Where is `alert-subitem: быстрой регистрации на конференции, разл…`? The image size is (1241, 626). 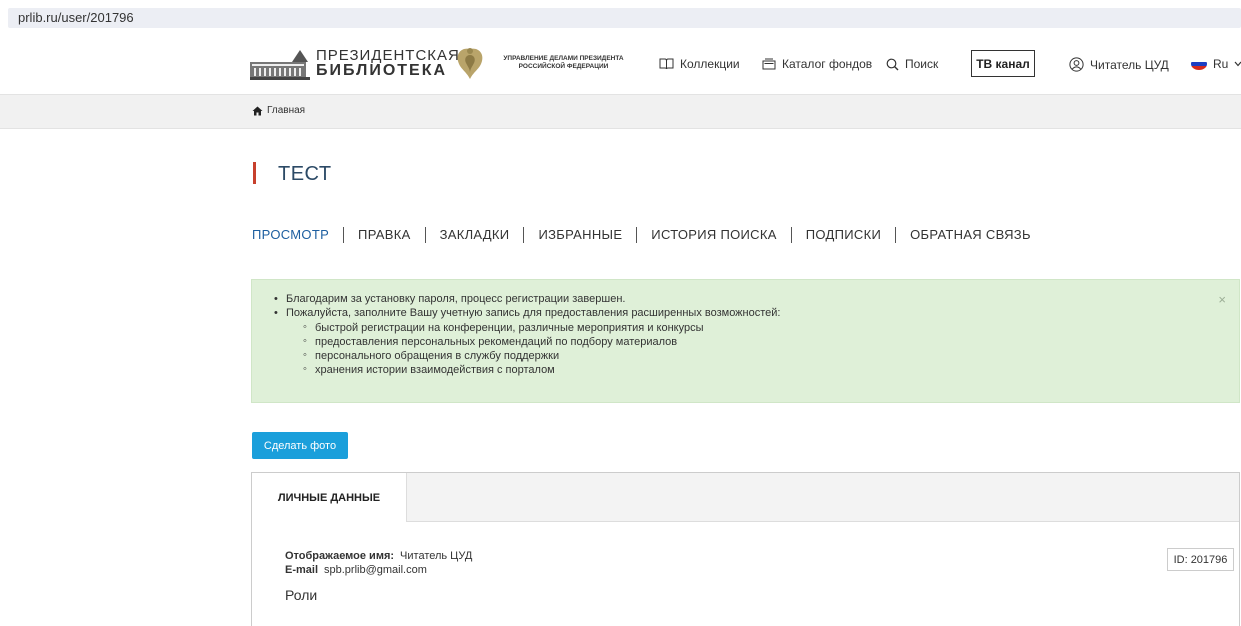
alert-subitem: быстрой регистрации на конференции, разл… is located at coordinates (533, 327).